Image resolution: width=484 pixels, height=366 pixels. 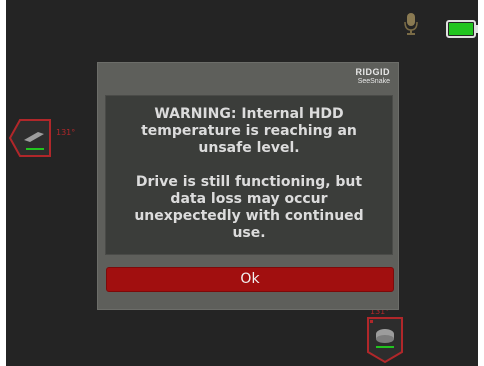 I want to click on left-badge-label: 131°, so click(x=66, y=132).